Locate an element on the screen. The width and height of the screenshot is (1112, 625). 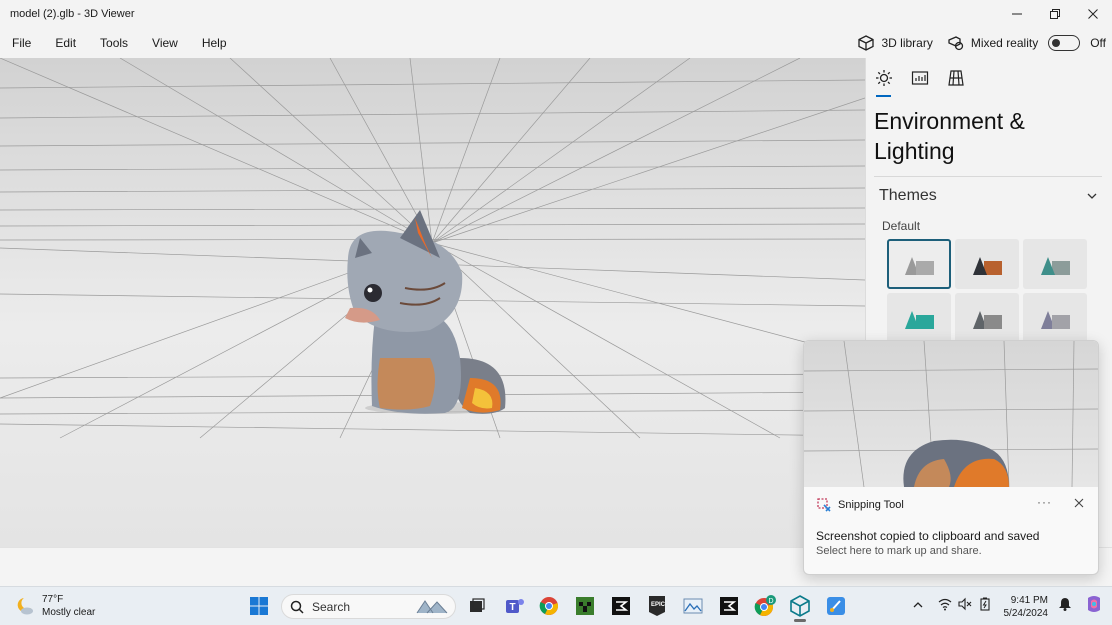
moon-cloud-icon is located at coordinates (25, 606).